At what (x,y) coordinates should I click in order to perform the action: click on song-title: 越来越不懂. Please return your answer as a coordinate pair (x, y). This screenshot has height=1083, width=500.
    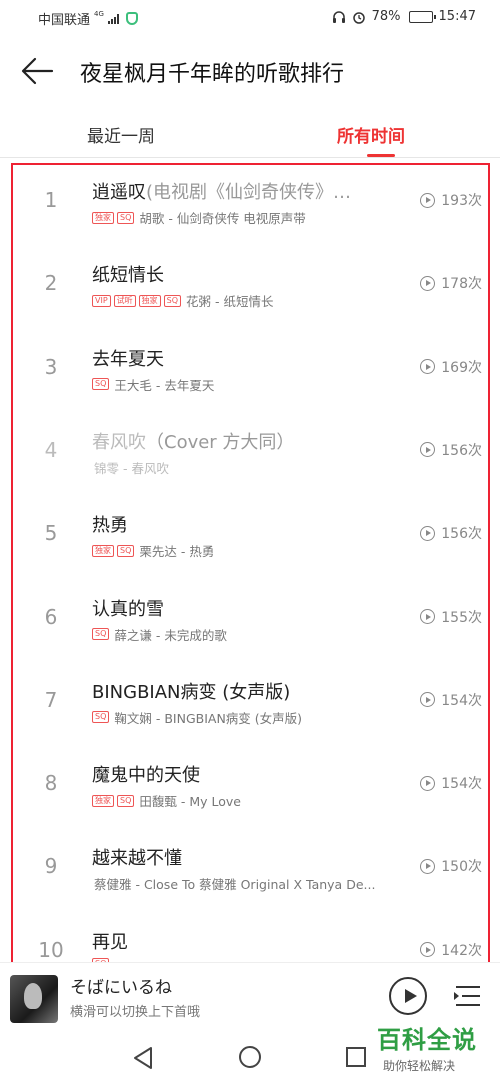
    Looking at the image, I should click on (244, 857).